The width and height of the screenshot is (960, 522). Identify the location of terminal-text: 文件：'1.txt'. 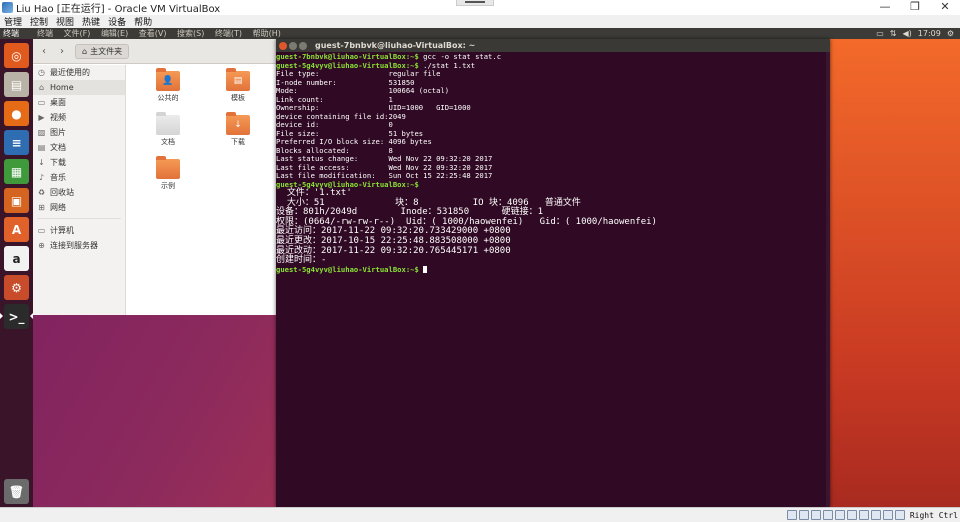
(314, 193).